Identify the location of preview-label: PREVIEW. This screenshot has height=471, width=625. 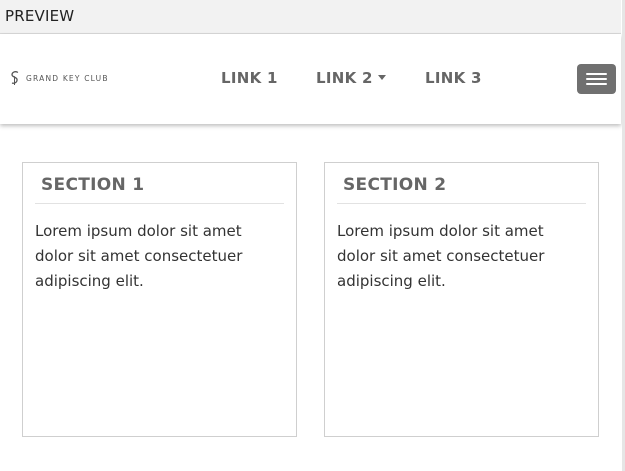
(40, 16).